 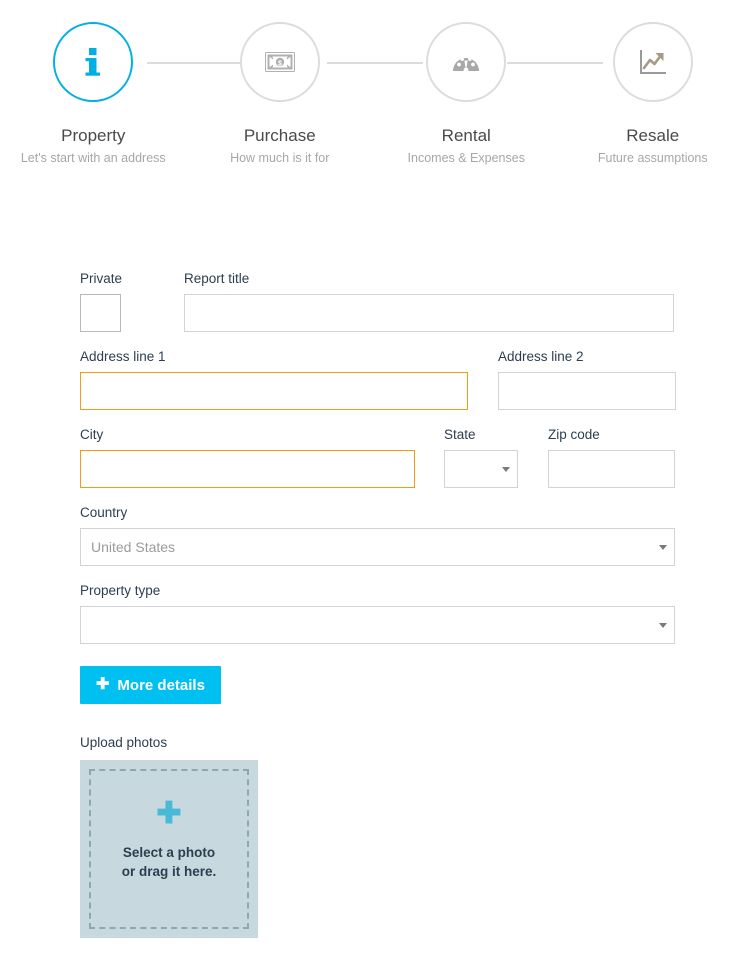 What do you see at coordinates (92, 434) in the screenshot?
I see `city-label: City` at bounding box center [92, 434].